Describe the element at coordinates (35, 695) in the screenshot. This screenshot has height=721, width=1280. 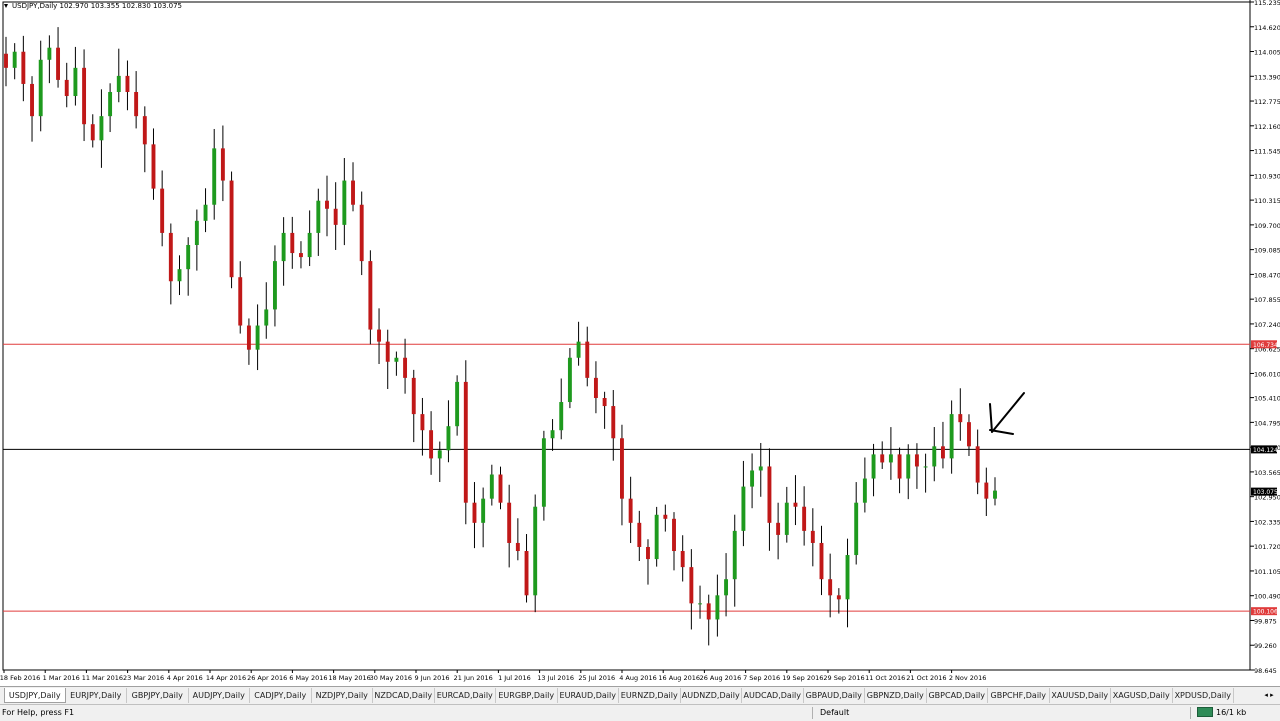
I see `chart-tab: USDJPY,Daily` at that location.